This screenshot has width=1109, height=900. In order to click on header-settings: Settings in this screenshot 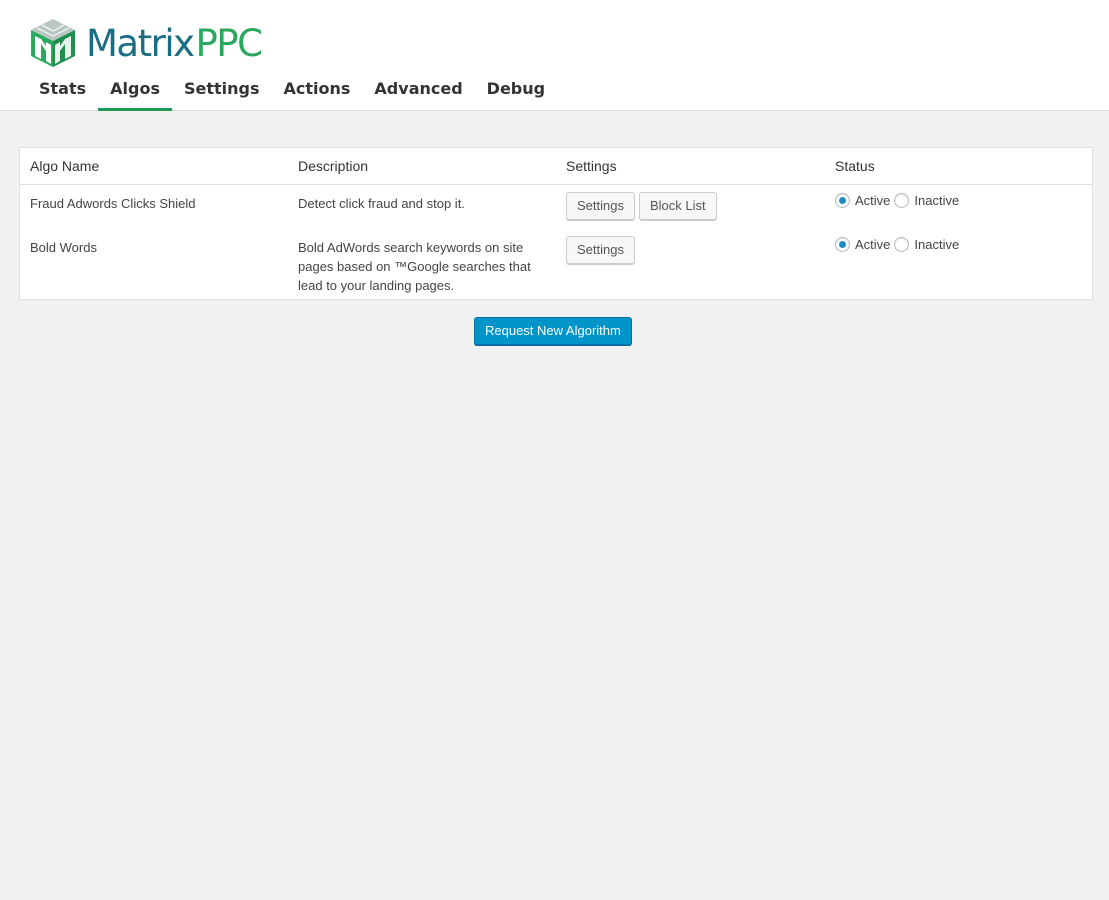, I will do `click(591, 166)`.